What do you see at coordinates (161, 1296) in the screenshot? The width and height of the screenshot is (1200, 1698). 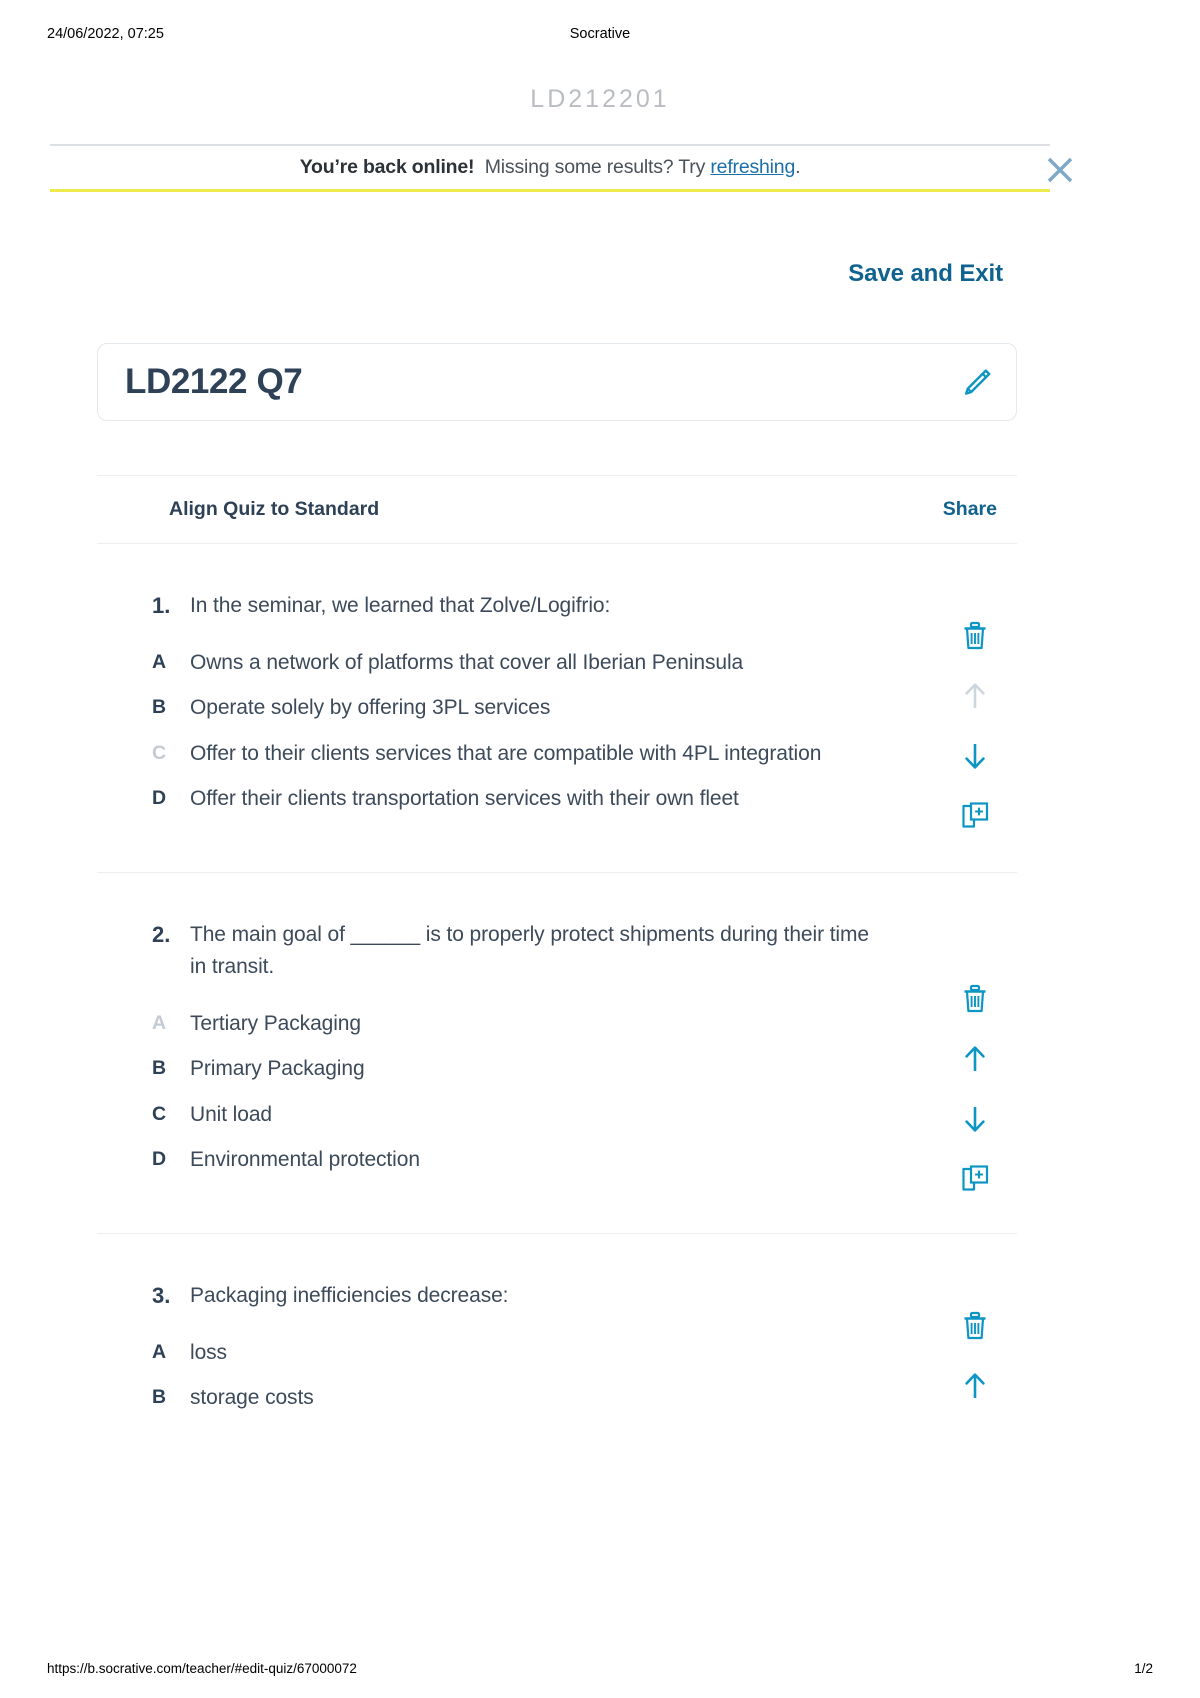 I see `question-number: 3.` at bounding box center [161, 1296].